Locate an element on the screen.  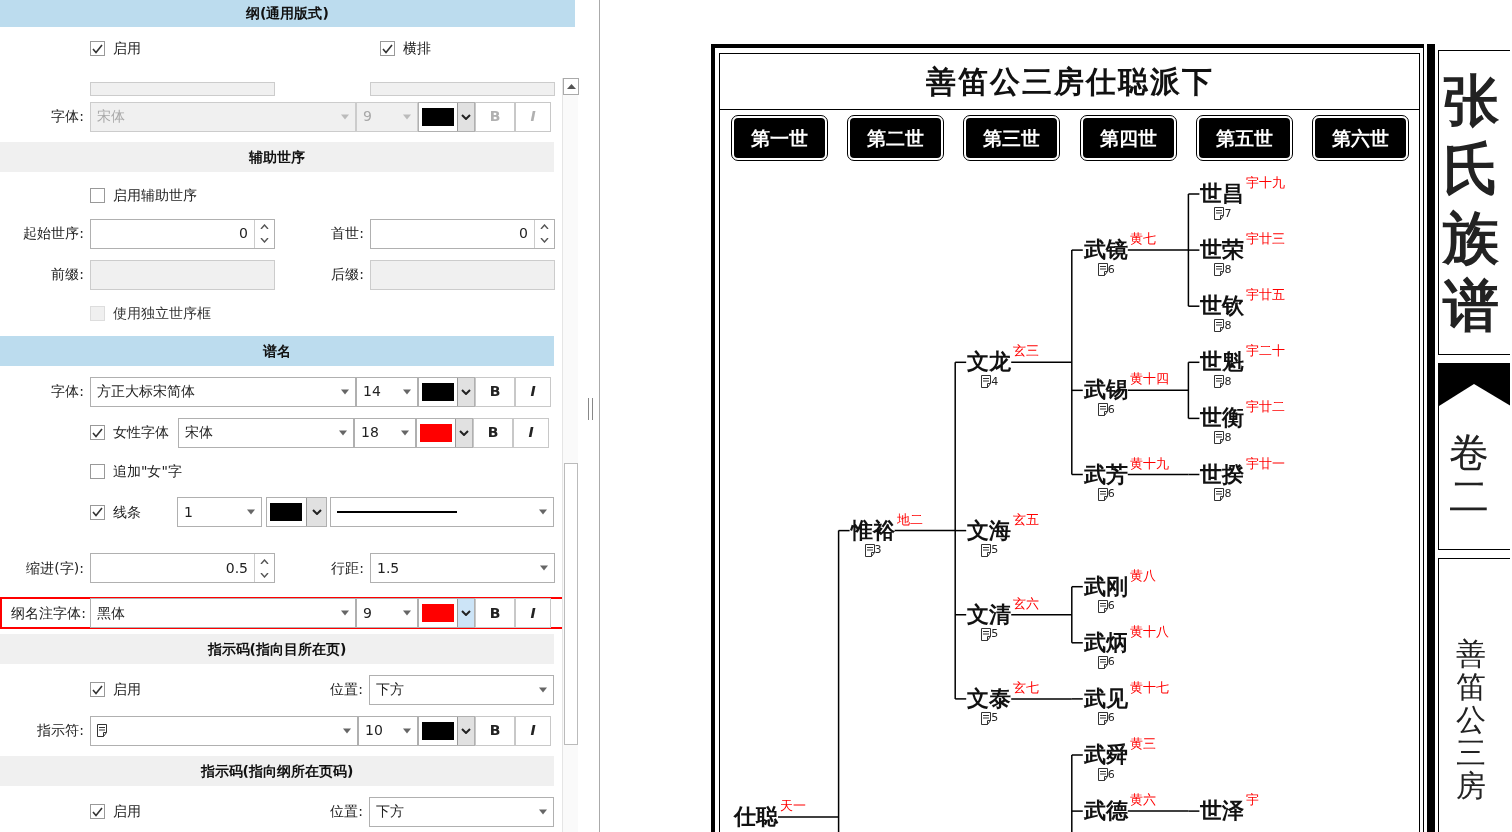
field-label: 起始世序: is located at coordinates (53, 233).